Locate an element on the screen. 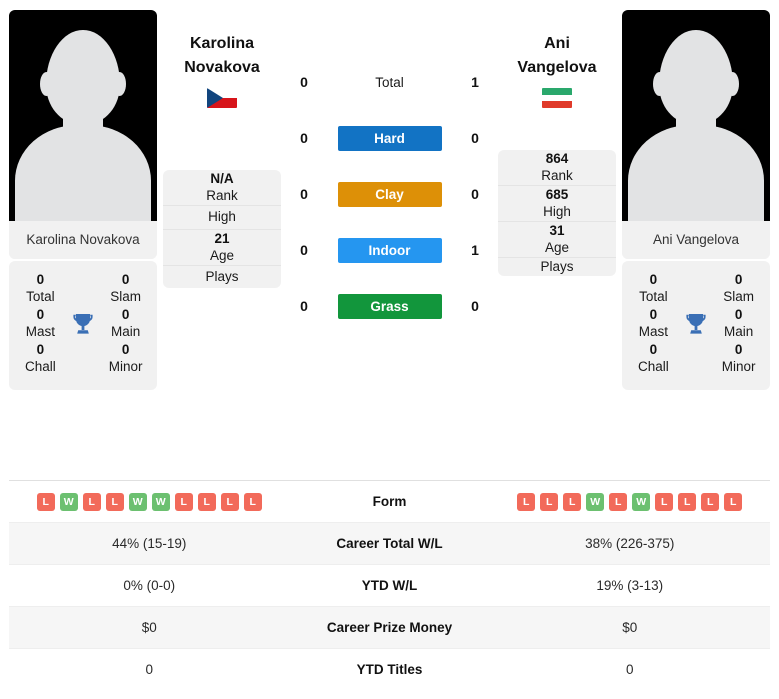 The height and width of the screenshot is (699, 779). right-titles-masters: 0 Mast is located at coordinates (653, 323).